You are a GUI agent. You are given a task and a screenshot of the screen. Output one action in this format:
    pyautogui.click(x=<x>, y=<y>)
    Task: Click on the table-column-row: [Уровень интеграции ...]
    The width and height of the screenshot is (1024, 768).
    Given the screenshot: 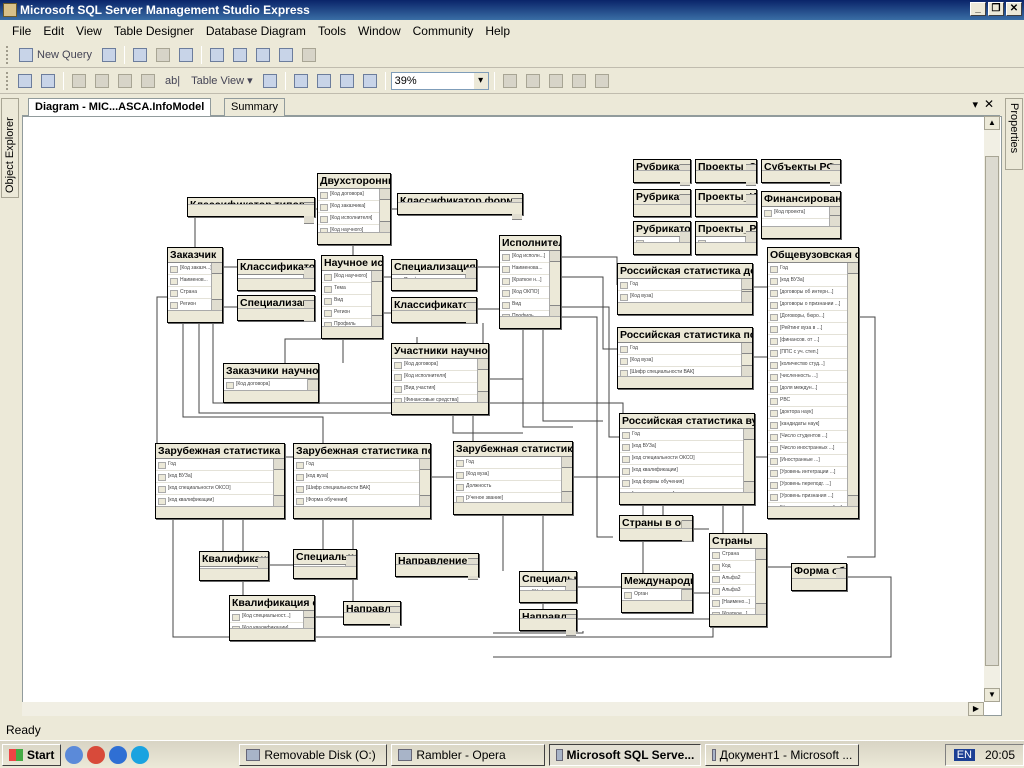 What is the action you would take?
    pyautogui.click(x=813, y=473)
    